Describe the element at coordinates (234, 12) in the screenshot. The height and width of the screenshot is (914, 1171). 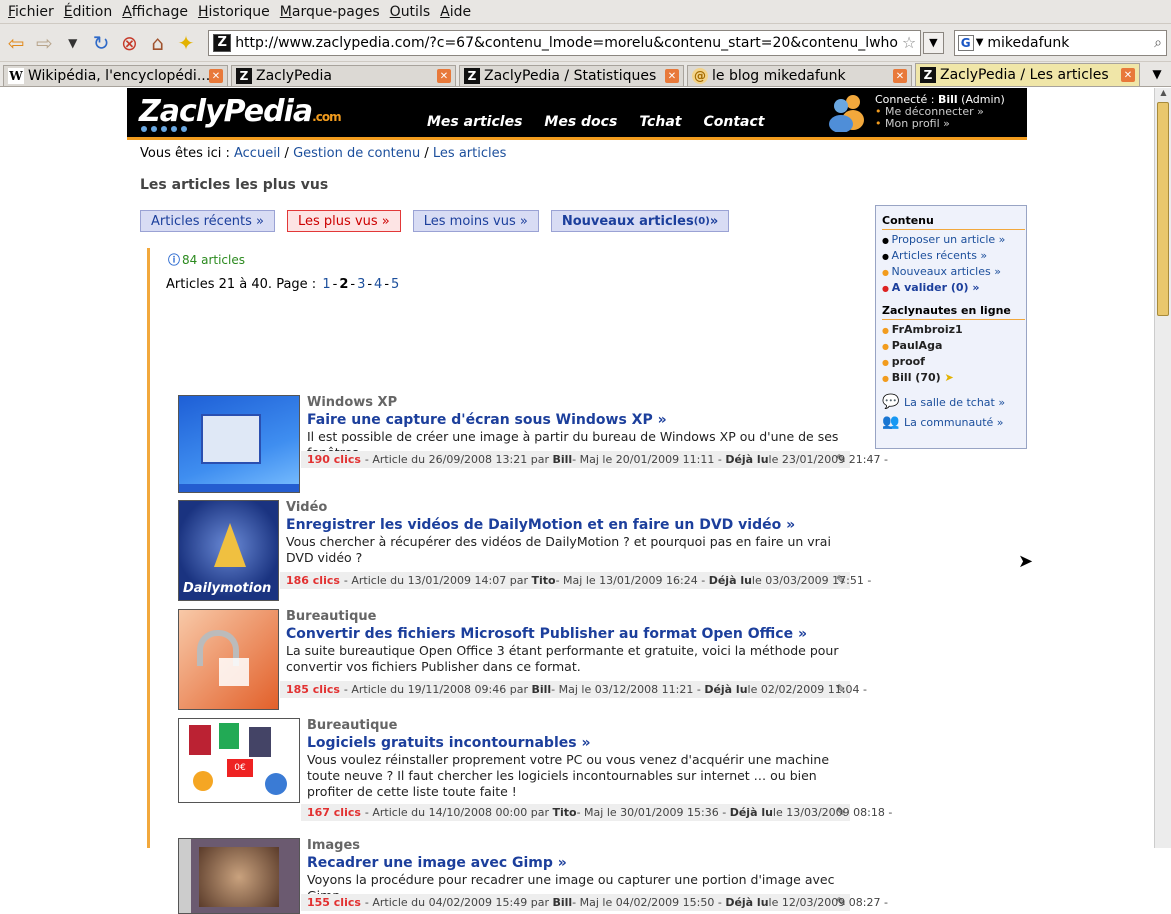
I see `menu-item: Historique` at that location.